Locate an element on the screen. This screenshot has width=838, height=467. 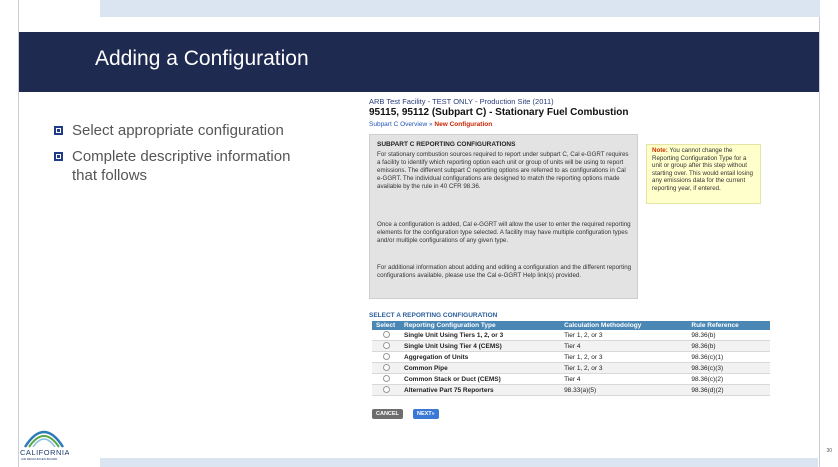
config-type: Alternative Part 75 Reporters is located at coordinates (480, 390).